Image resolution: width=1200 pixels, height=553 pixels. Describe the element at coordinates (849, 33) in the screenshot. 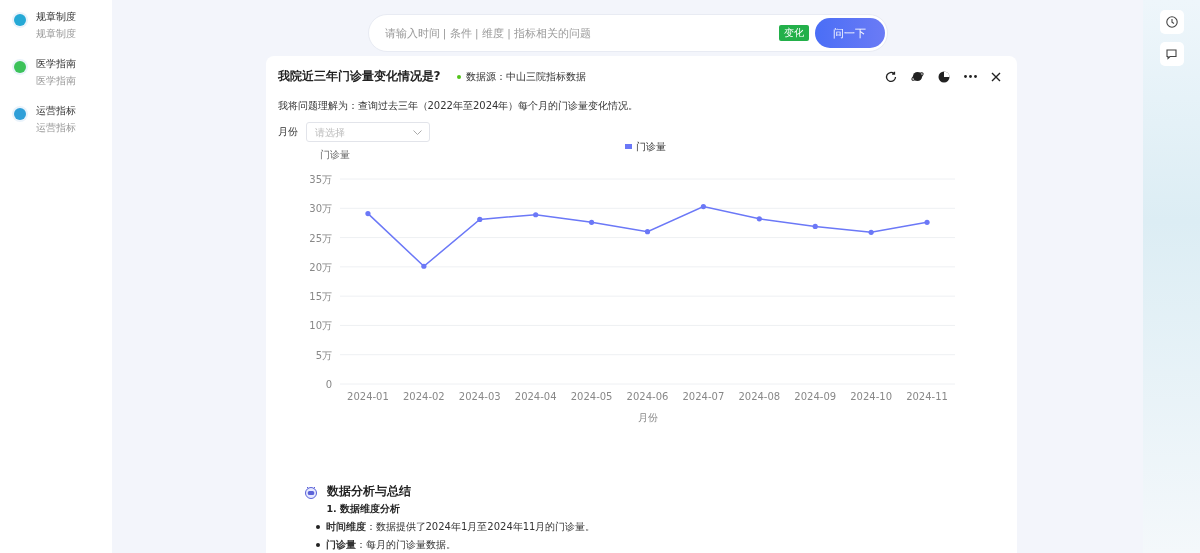

I see `ask-button: 问一下` at that location.